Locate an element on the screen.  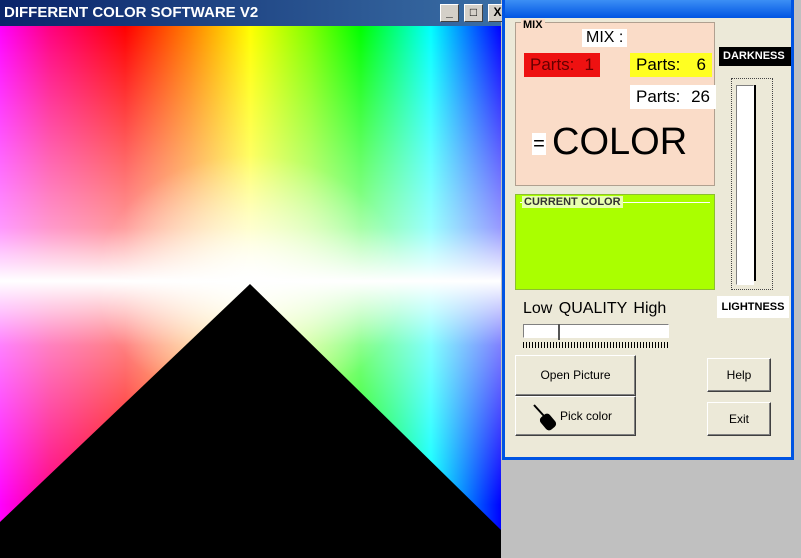
open-picture-button: Open Picture is located at coordinates (575, 375).